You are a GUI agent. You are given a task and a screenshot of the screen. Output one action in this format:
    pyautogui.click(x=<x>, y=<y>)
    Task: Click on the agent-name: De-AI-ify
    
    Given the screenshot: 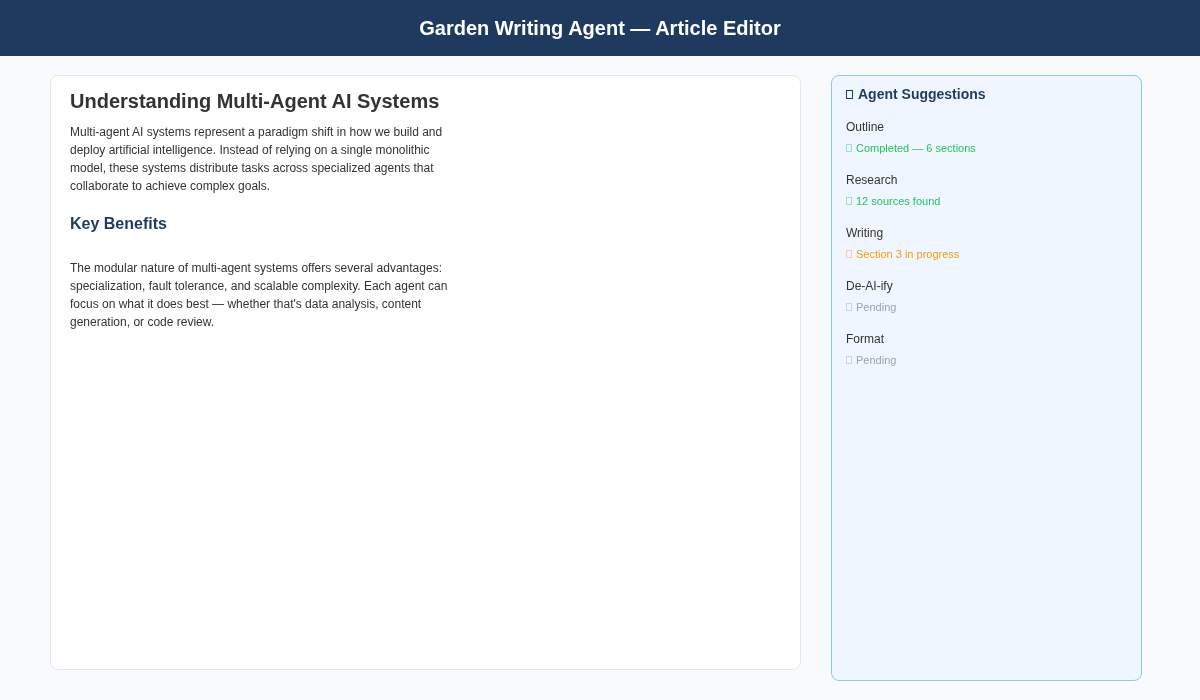 What is the action you would take?
    pyautogui.click(x=870, y=286)
    